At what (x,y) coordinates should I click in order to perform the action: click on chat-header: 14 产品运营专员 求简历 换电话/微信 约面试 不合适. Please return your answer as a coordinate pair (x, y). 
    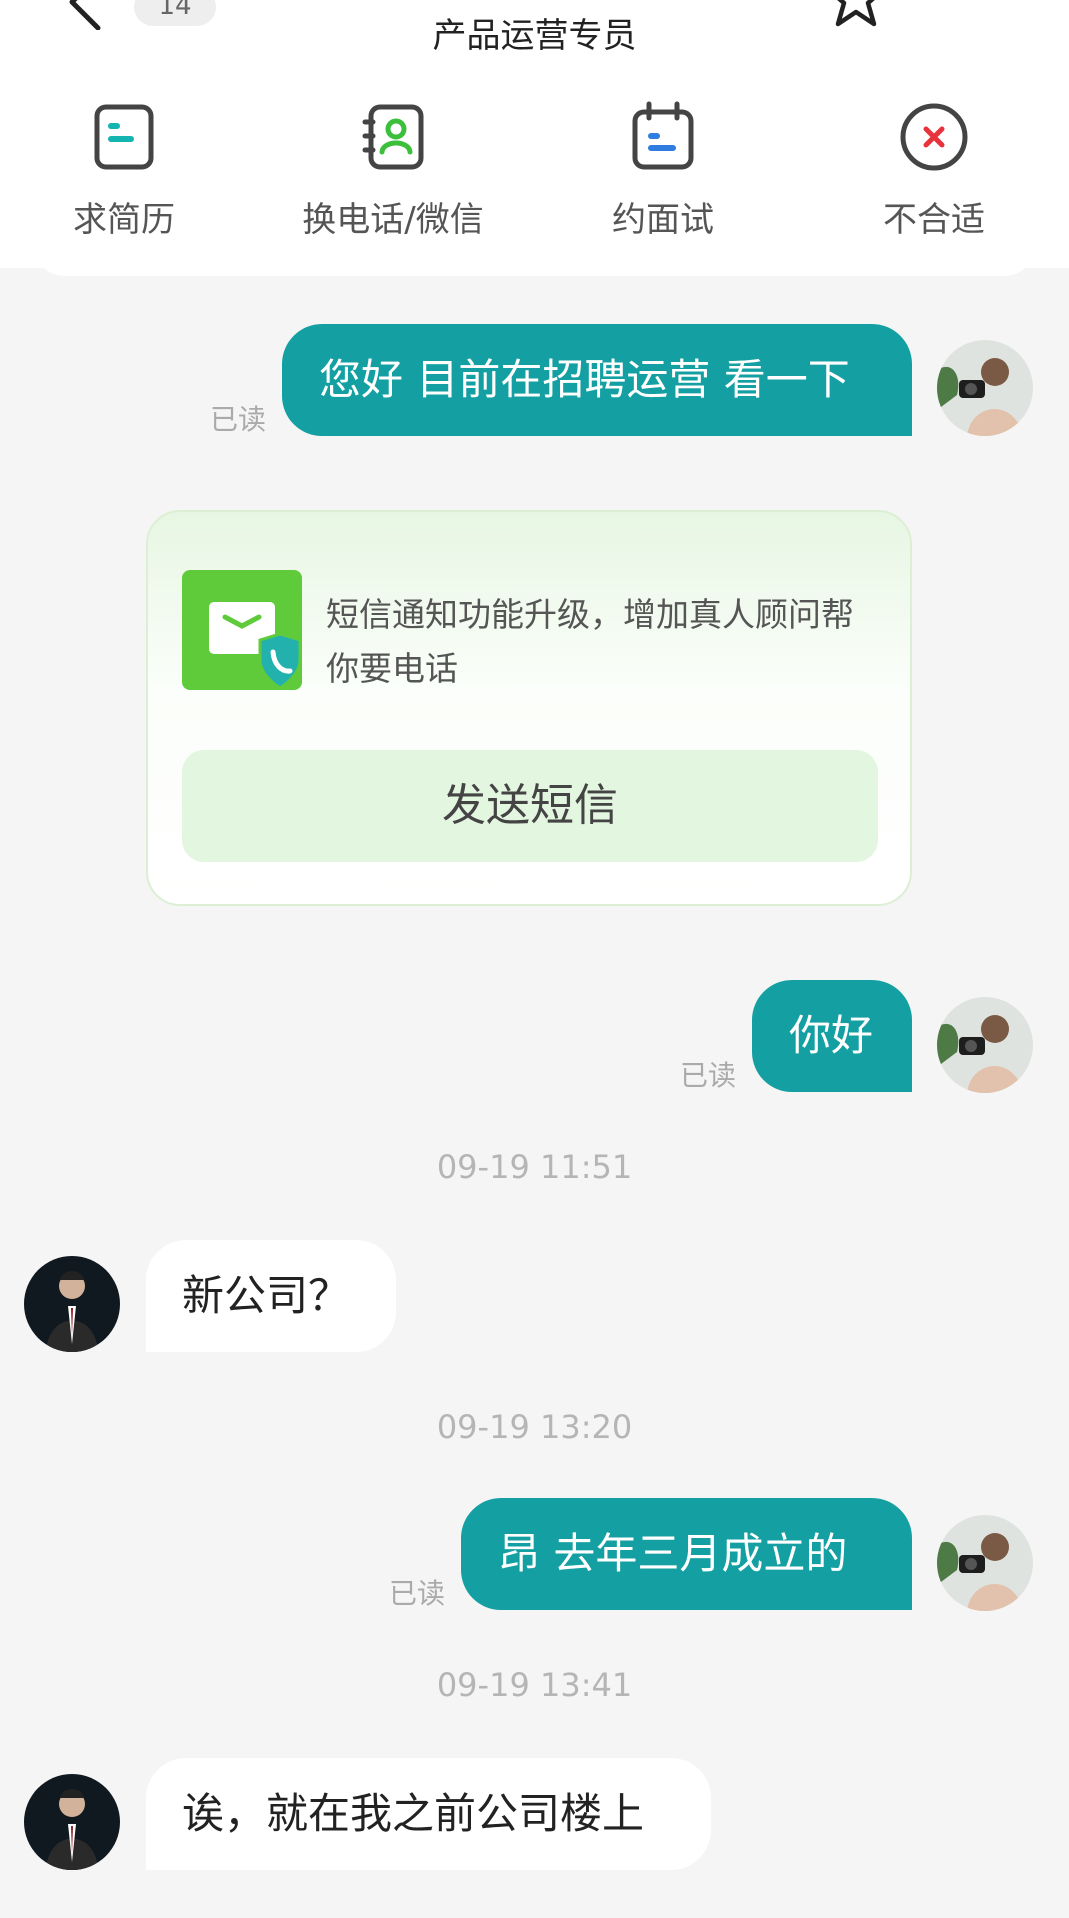
    Looking at the image, I should click on (534, 134).